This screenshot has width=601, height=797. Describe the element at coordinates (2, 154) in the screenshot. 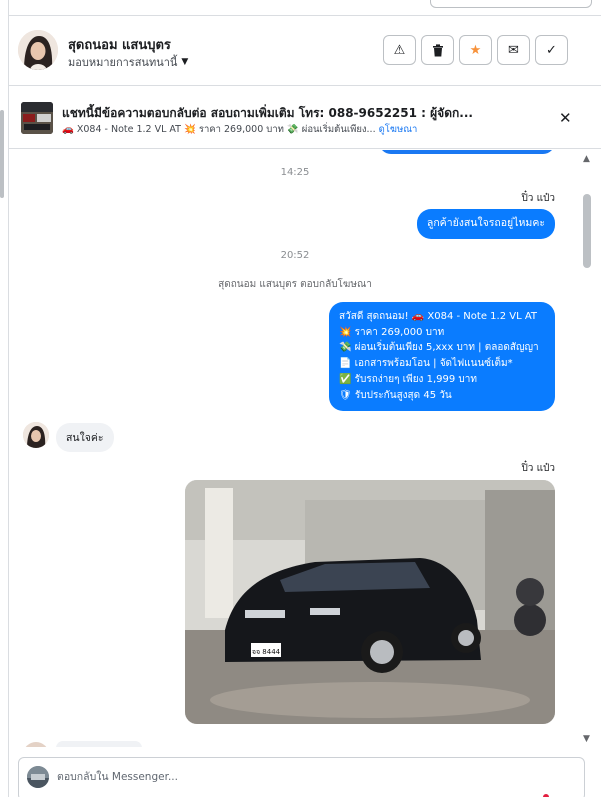

I see `left-scrollbar-thumb` at that location.